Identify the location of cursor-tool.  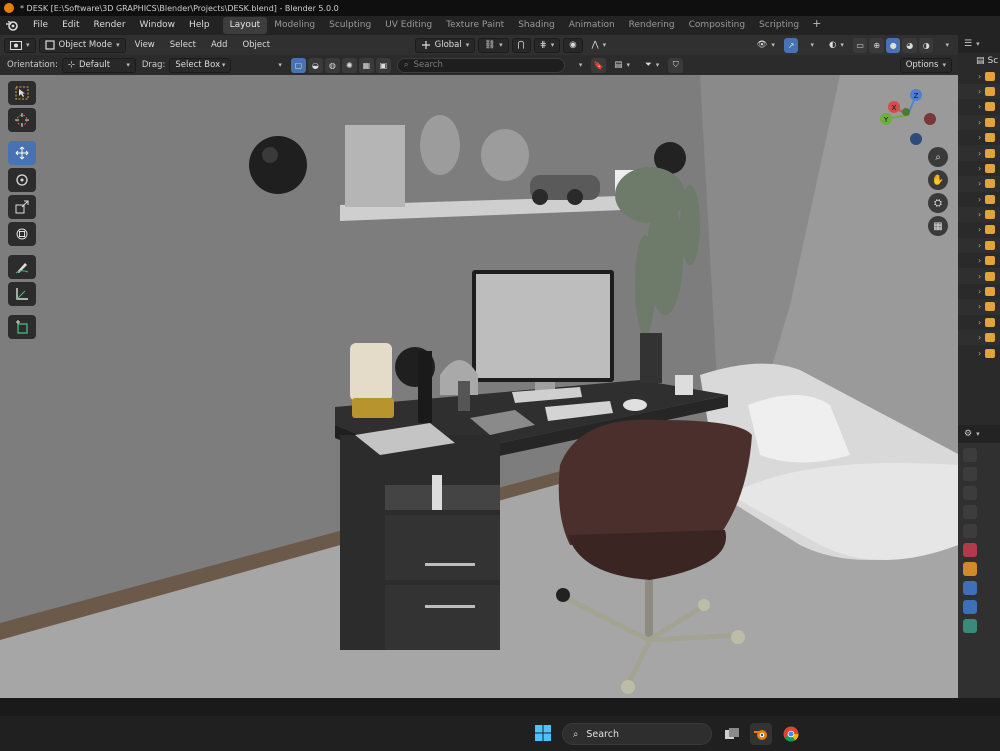
(22, 120).